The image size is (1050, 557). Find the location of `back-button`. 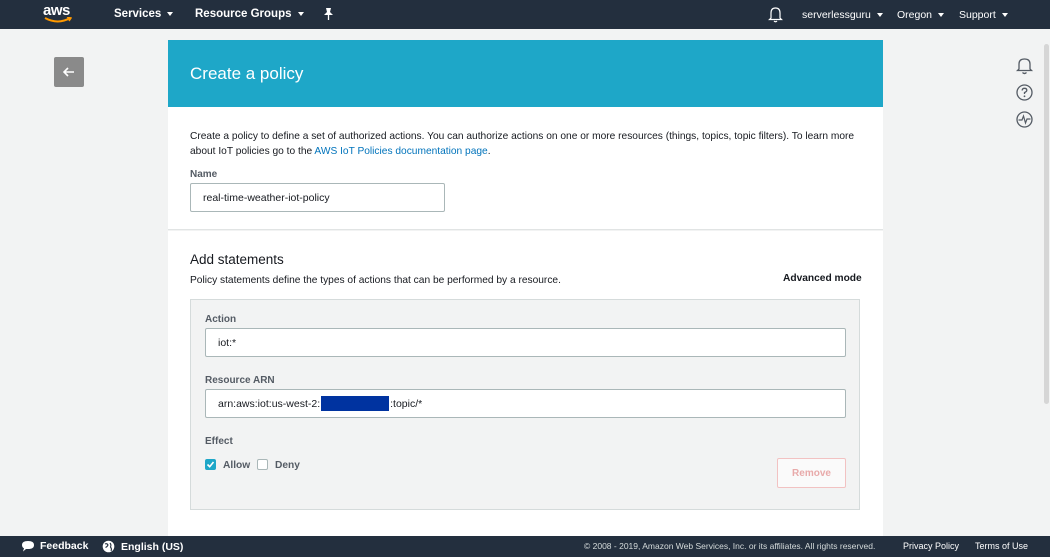

back-button is located at coordinates (69, 72).